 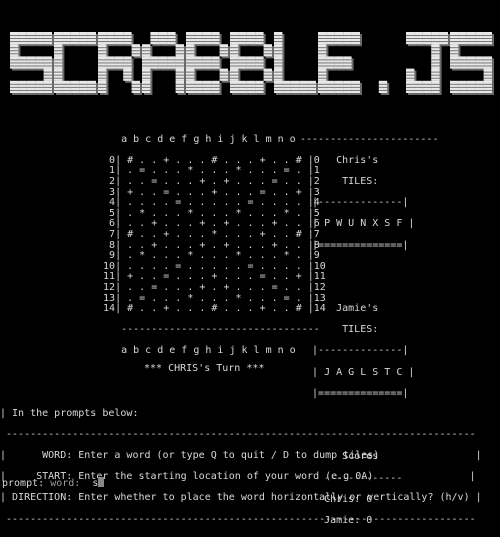 What do you see at coordinates (296, 63) in the screenshot?
I see `logo-letter-l` at bounding box center [296, 63].